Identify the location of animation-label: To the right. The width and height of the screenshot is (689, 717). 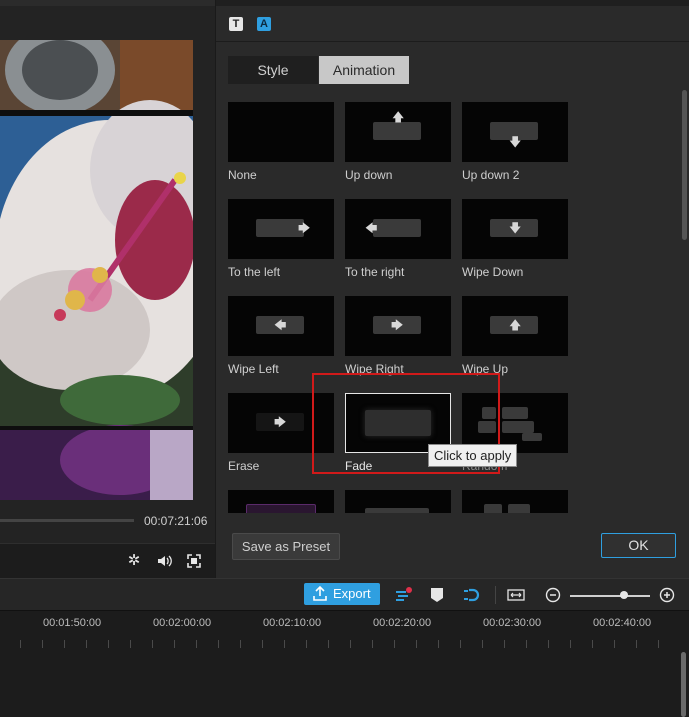
(375, 272).